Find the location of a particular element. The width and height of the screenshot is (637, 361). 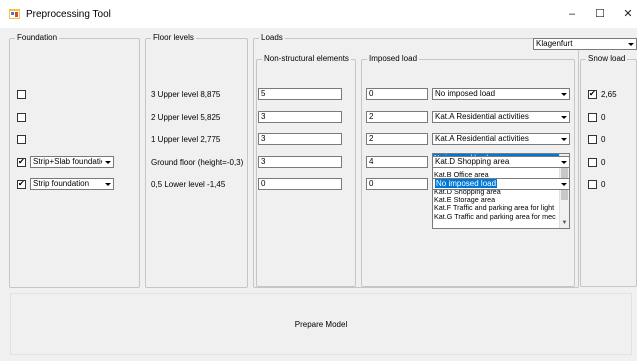

title-bar: Preprocessing Tool – ☐ ✕ is located at coordinates (318, 14).